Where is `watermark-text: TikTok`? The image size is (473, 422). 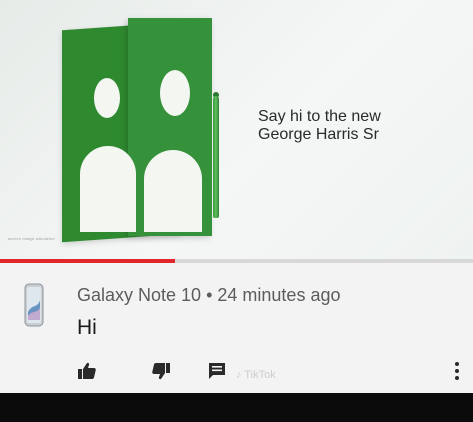 watermark-text: TikTok is located at coordinates (260, 375).